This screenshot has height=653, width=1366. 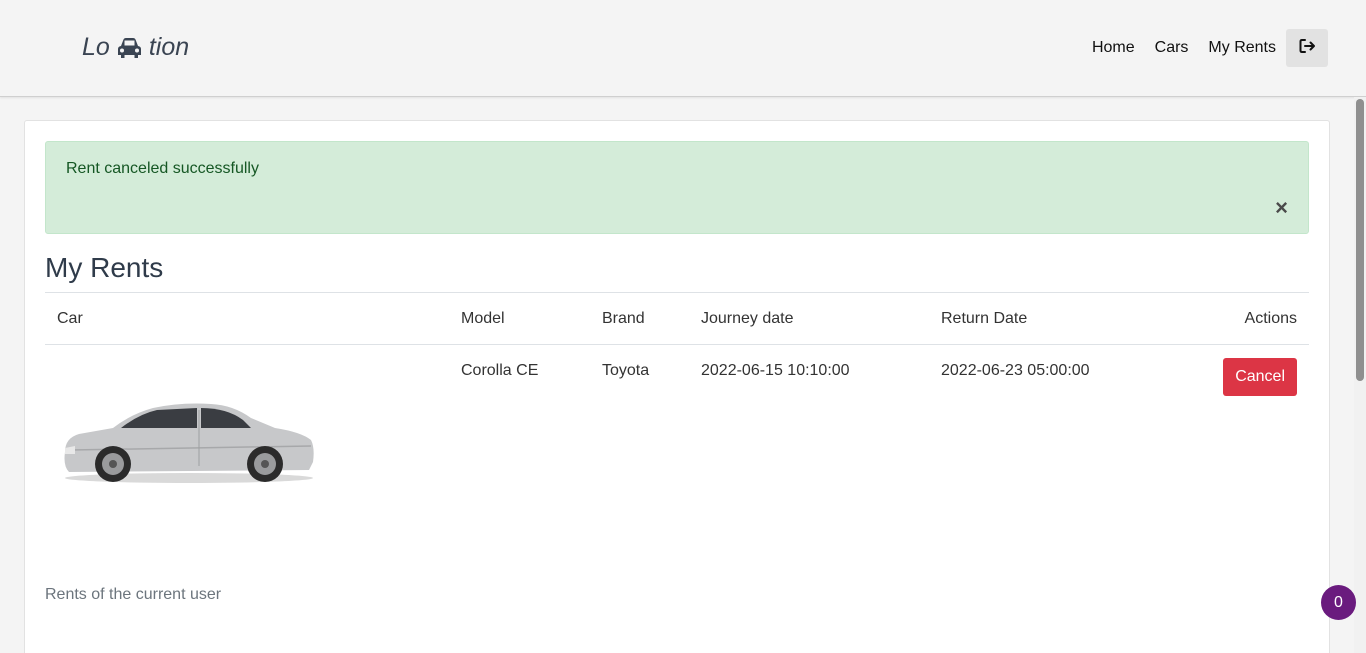 I want to click on header-journey-date: Journey date, so click(x=809, y=318).